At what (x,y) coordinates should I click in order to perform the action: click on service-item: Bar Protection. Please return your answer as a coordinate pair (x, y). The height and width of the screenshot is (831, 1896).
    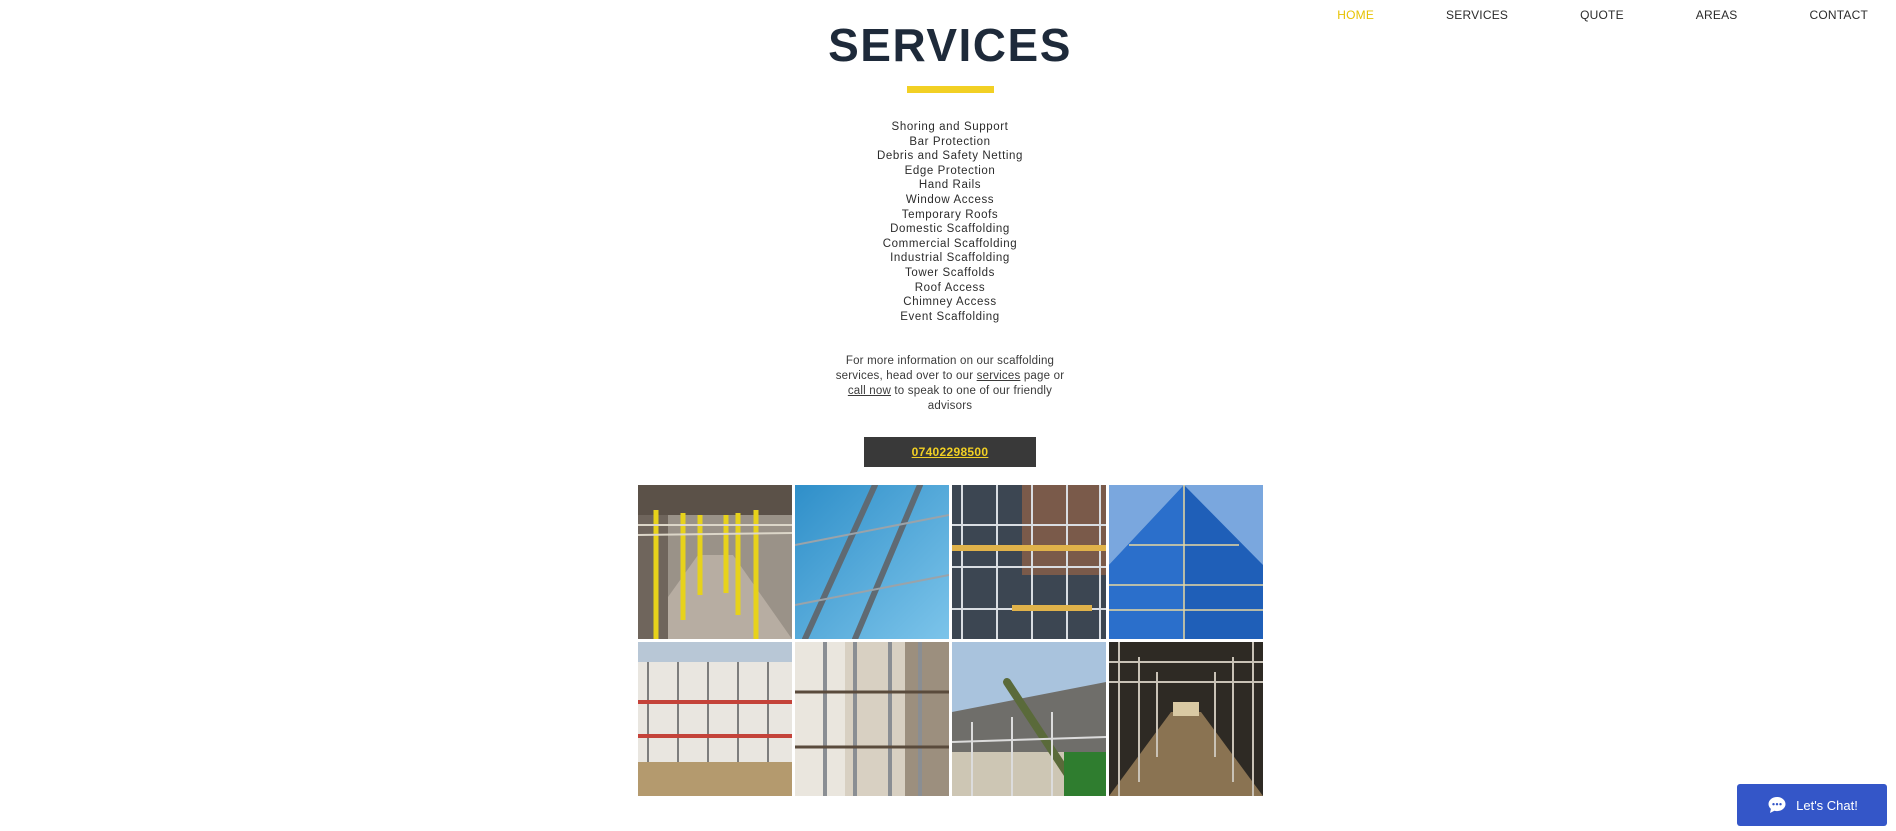
    Looking at the image, I should click on (950, 141).